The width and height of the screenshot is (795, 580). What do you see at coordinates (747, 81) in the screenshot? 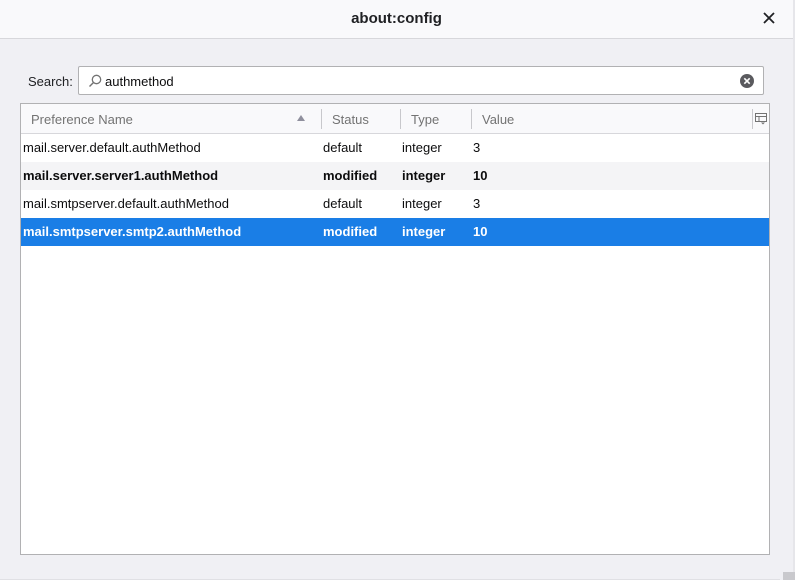
I see `clear-search-icon` at bounding box center [747, 81].